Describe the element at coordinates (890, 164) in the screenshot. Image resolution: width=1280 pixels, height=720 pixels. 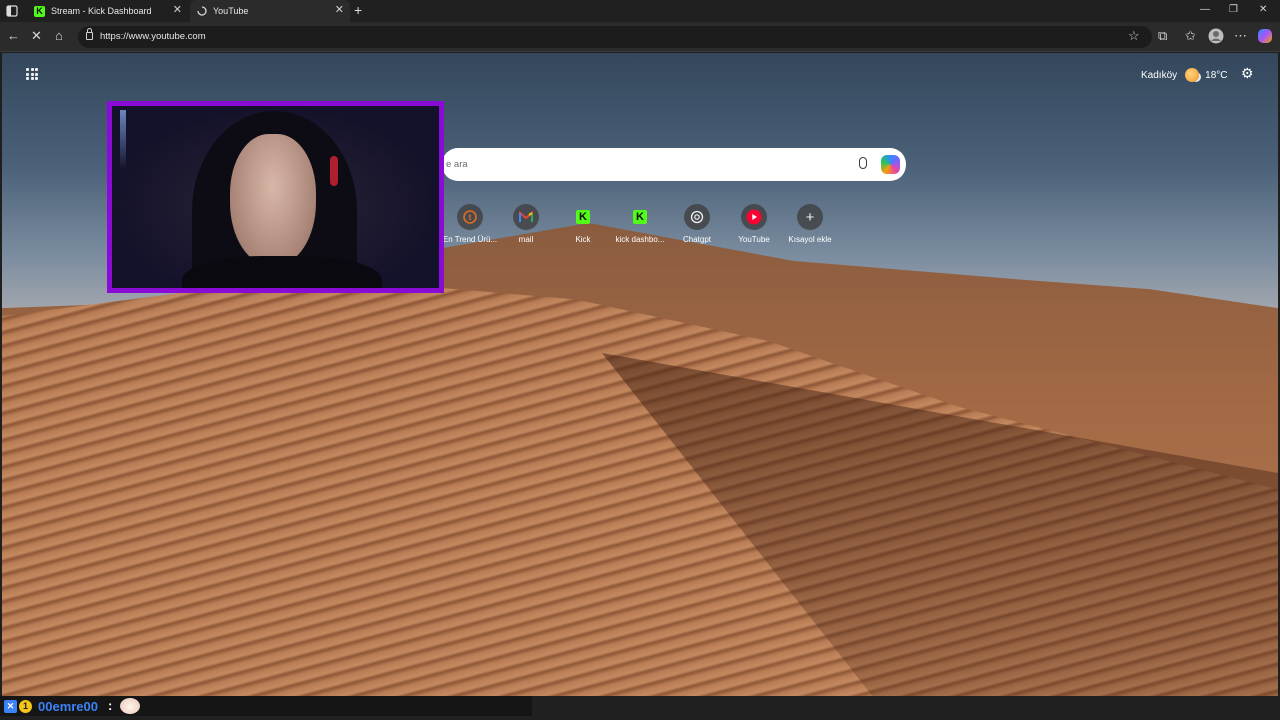
I see `copilot-search-icon` at that location.